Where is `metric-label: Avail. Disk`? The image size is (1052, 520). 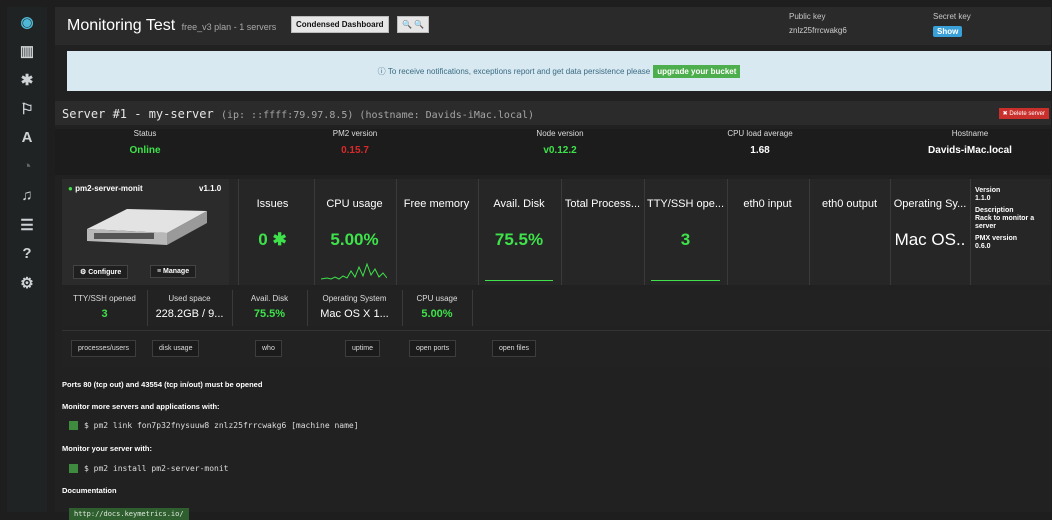
metric-label: Avail. Disk is located at coordinates (269, 298).